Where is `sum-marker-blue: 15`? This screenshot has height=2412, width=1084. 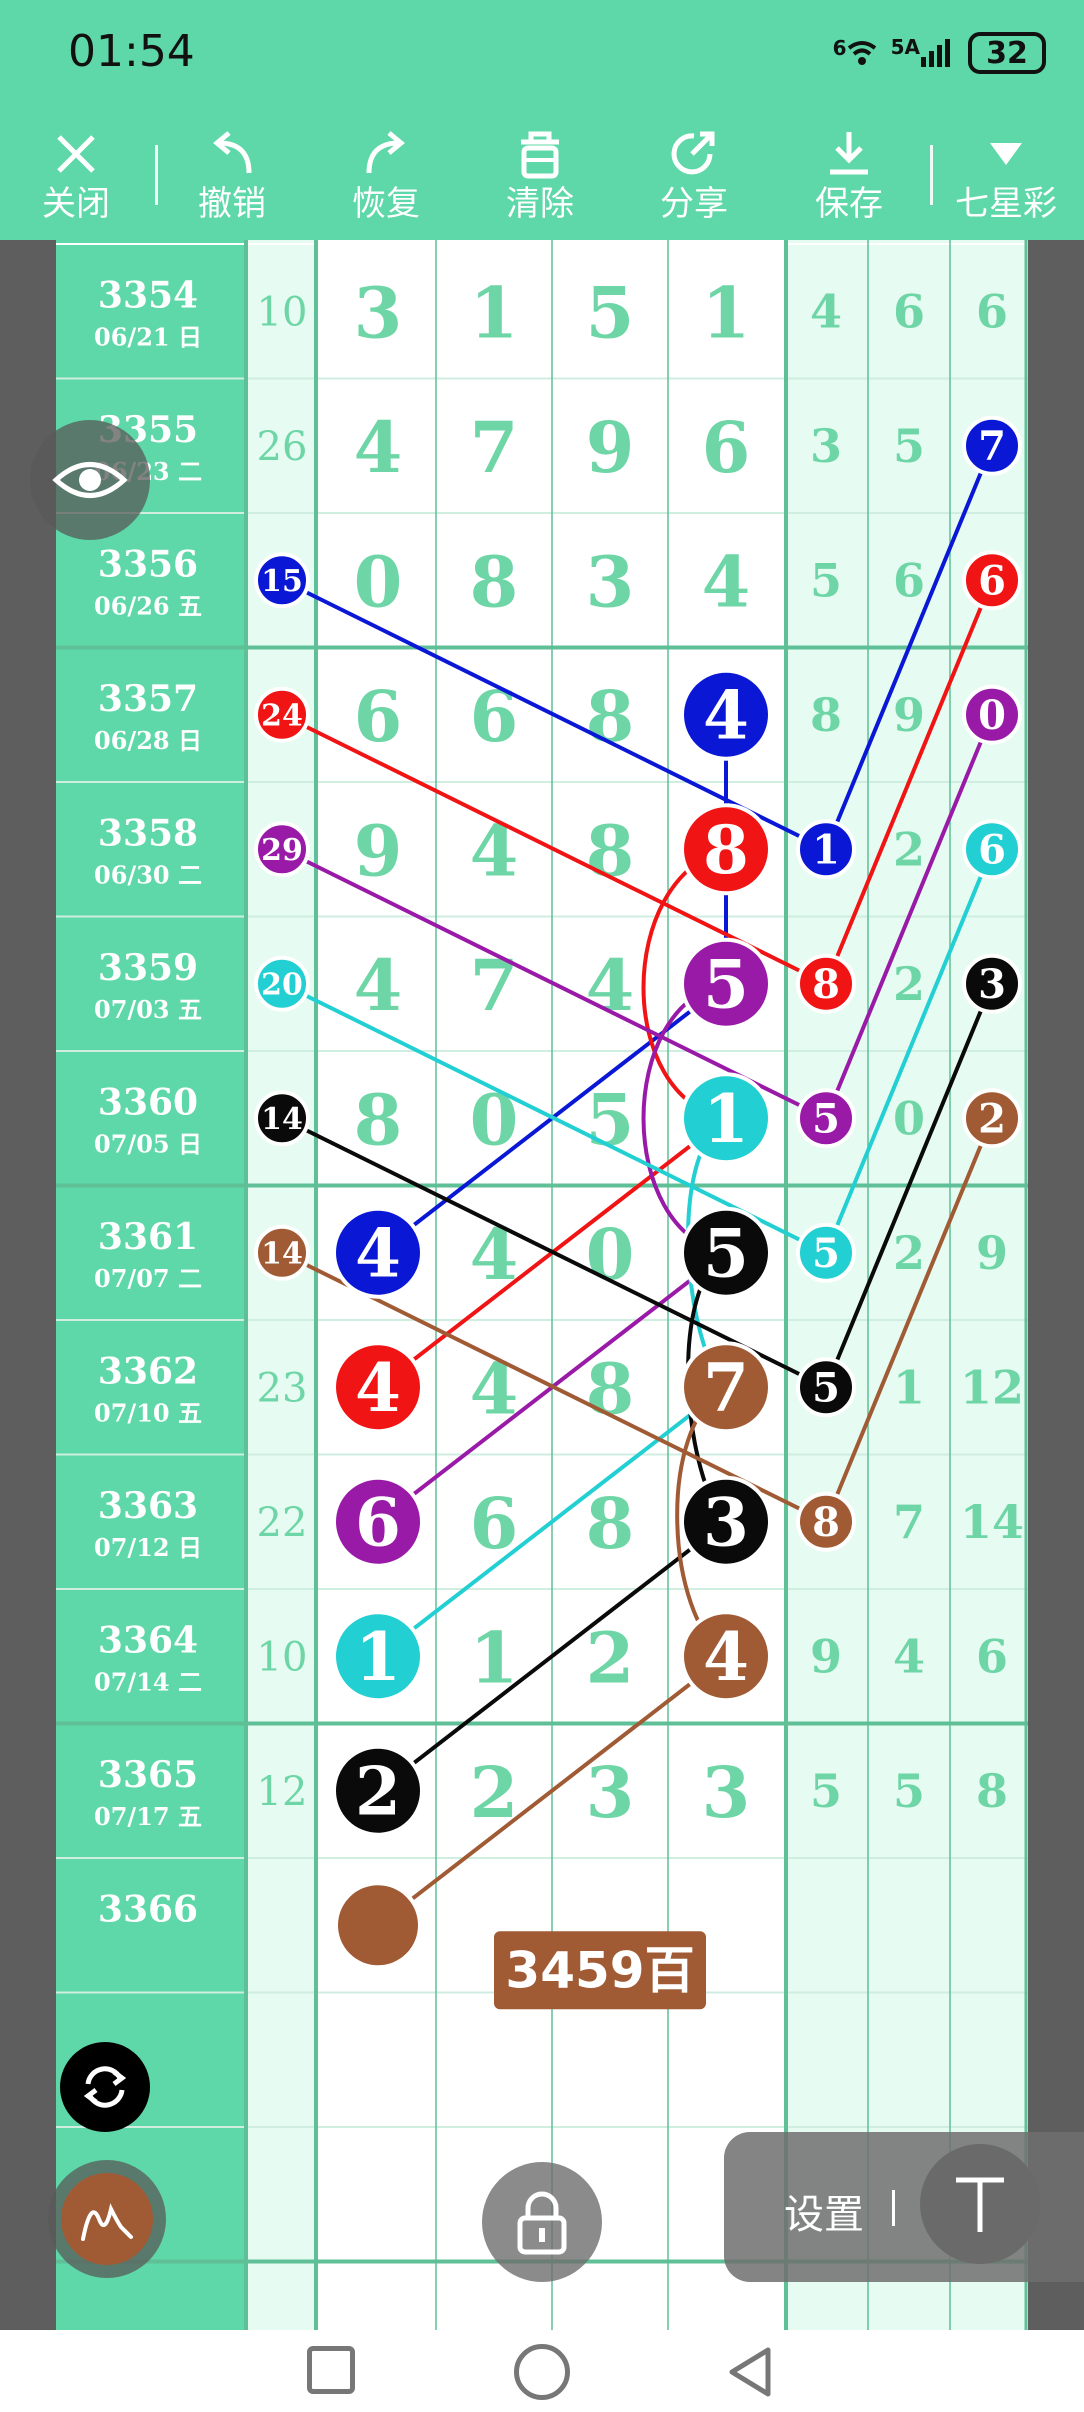
sum-marker-blue: 15 is located at coordinates (282, 580).